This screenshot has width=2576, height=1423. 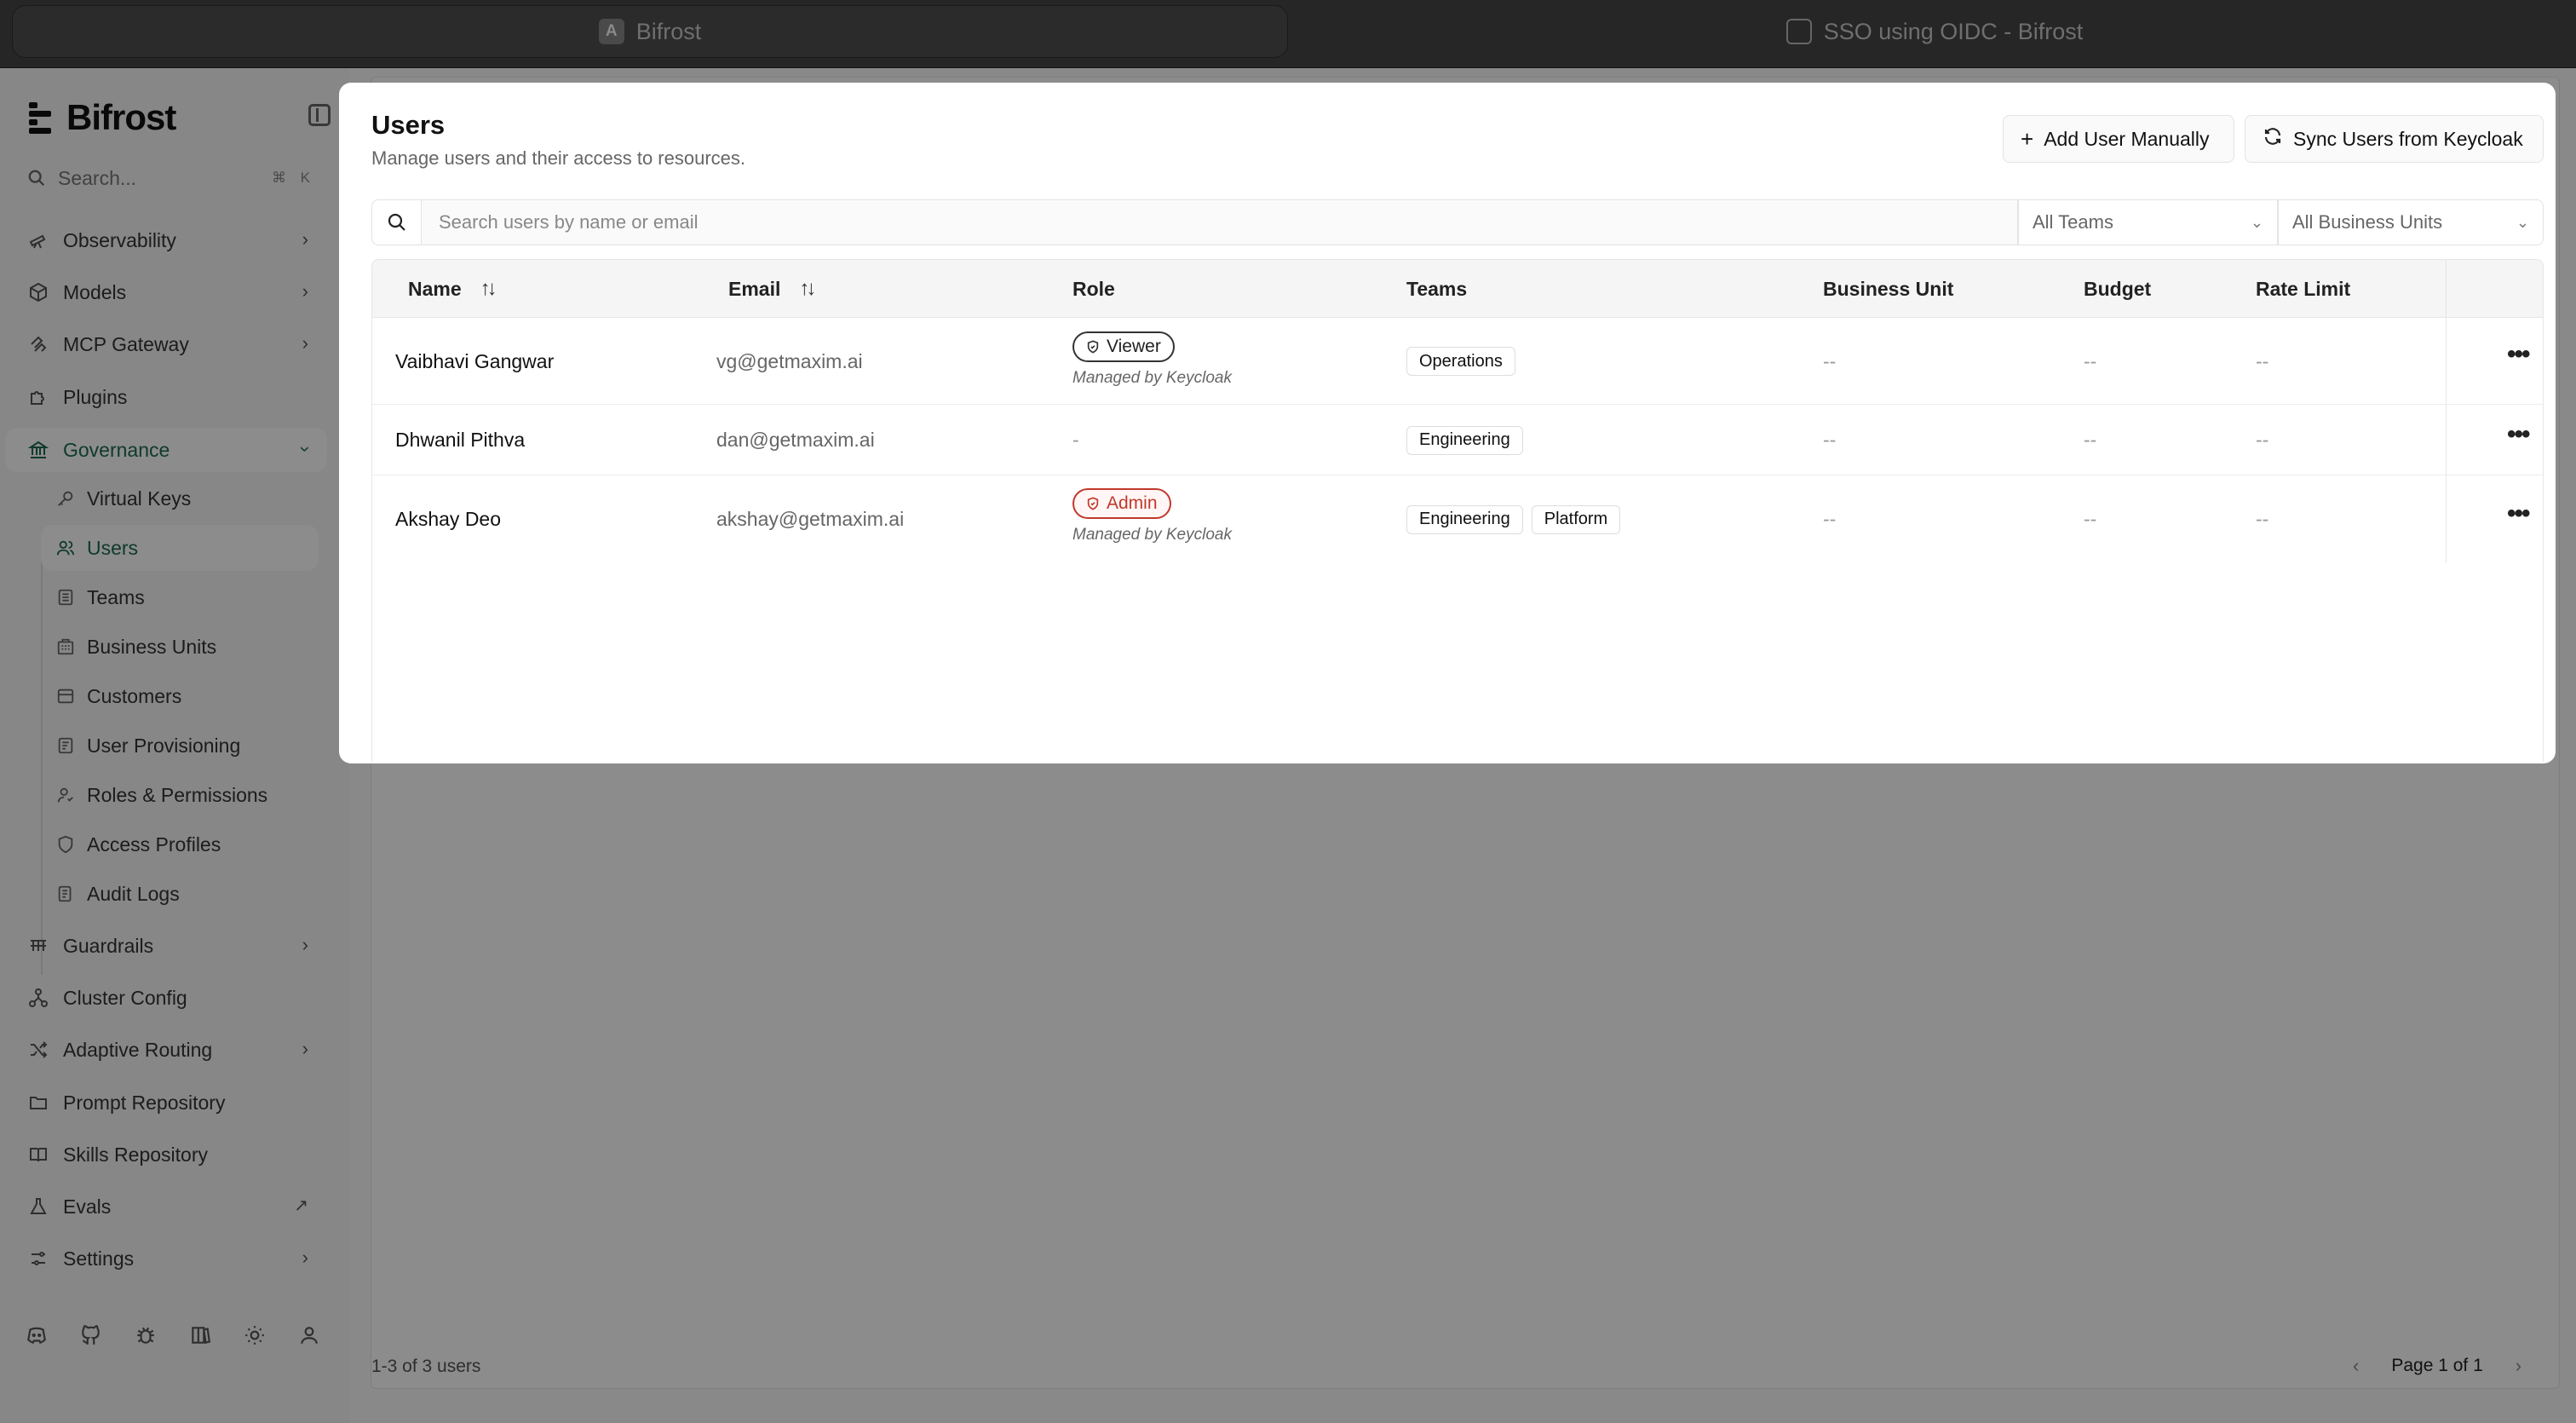 I want to click on column-business-unit: Business Unit, so click(x=1888, y=289).